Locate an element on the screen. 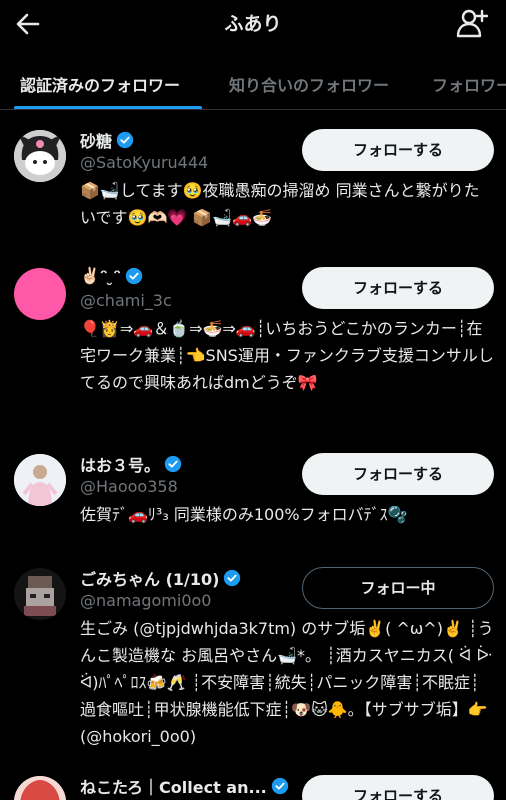 The width and height of the screenshot is (506, 800). active-tab-indicator is located at coordinates (108, 107).